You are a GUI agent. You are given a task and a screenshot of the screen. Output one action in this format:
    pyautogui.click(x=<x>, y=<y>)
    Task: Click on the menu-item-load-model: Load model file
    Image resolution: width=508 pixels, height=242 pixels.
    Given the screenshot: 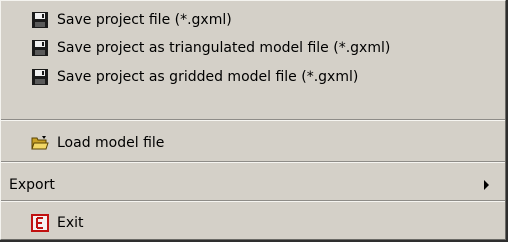 What is the action you would take?
    pyautogui.click(x=264, y=143)
    